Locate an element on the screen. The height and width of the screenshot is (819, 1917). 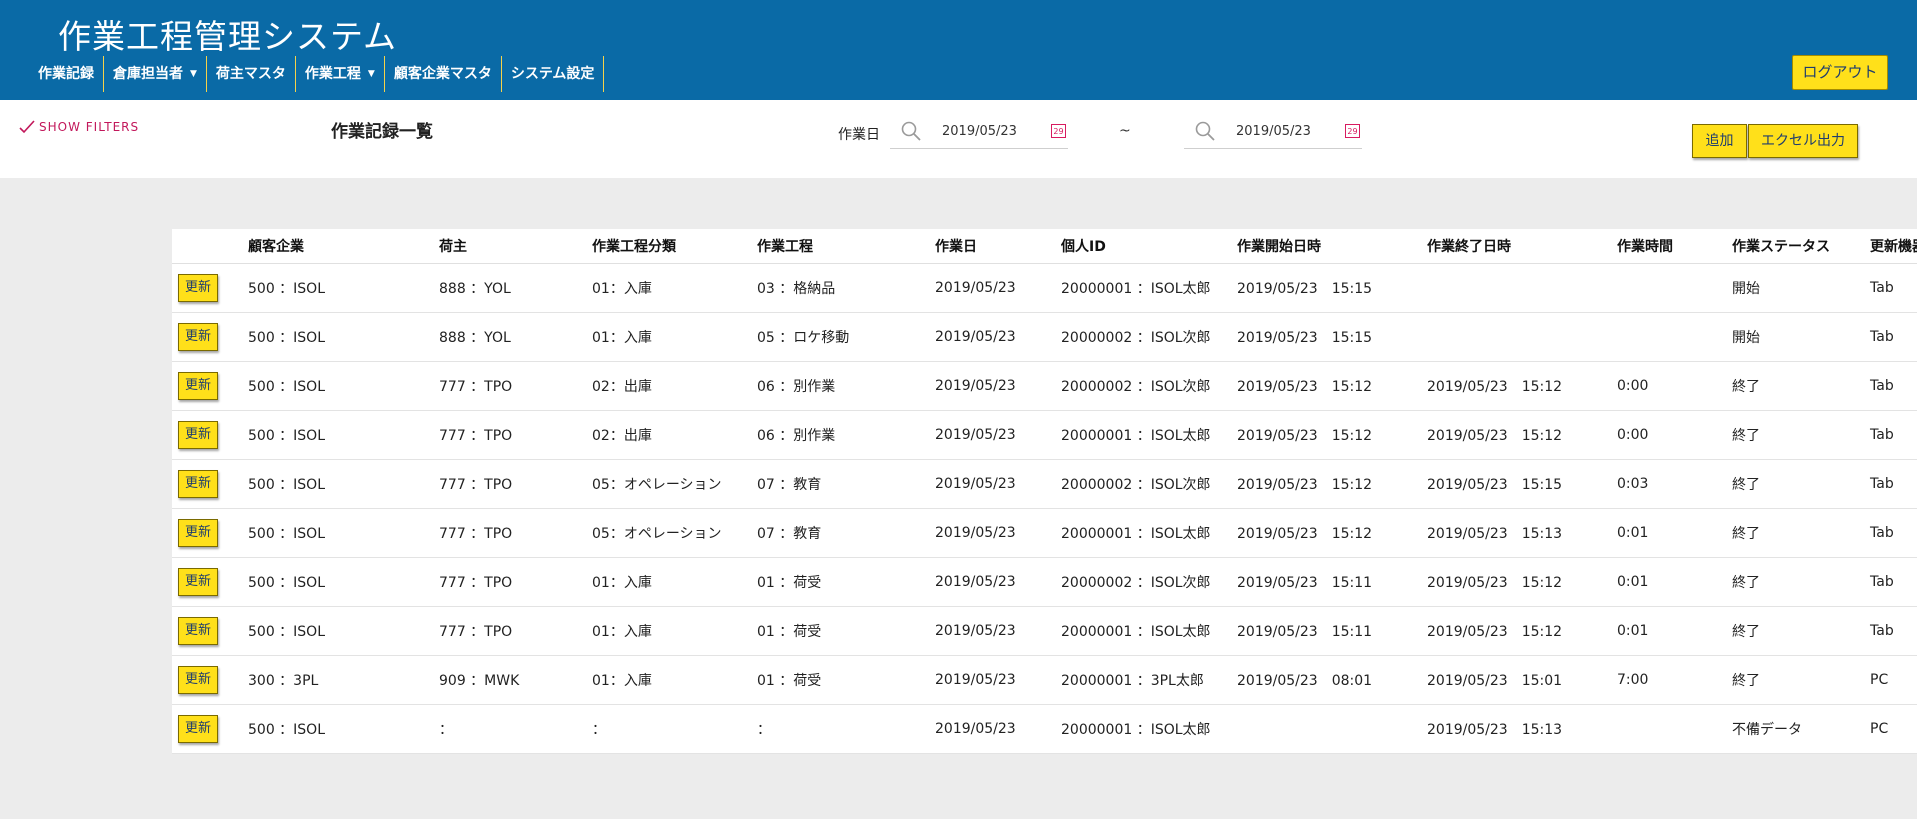
excel-export-button: エクセル出力 is located at coordinates (1803, 141).